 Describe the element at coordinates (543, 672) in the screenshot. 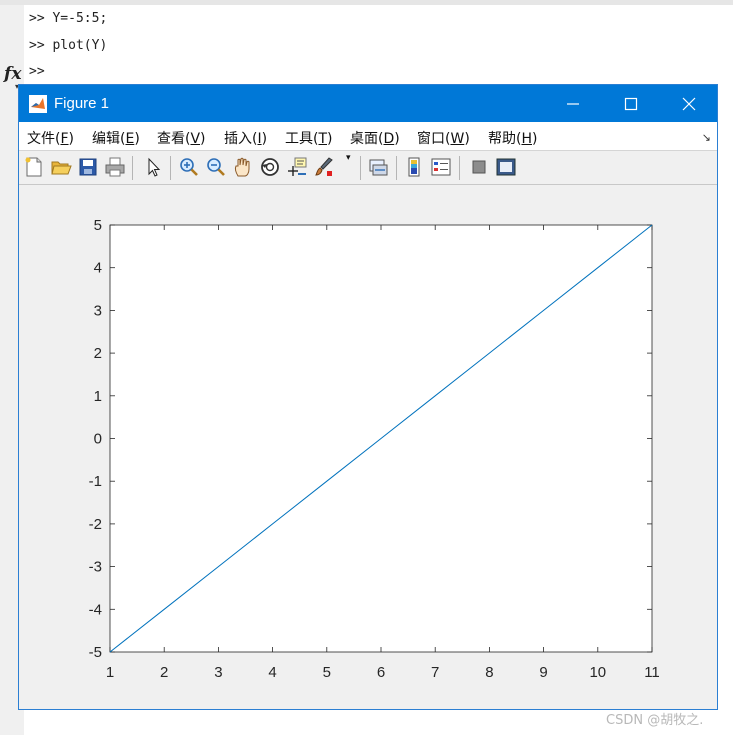

I see `x-tick-label: 9` at that location.